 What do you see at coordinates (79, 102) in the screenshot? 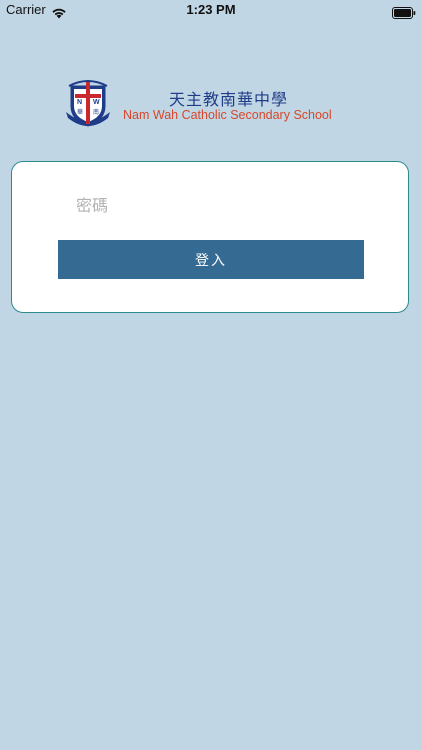
I see `svg-text: N` at bounding box center [79, 102].